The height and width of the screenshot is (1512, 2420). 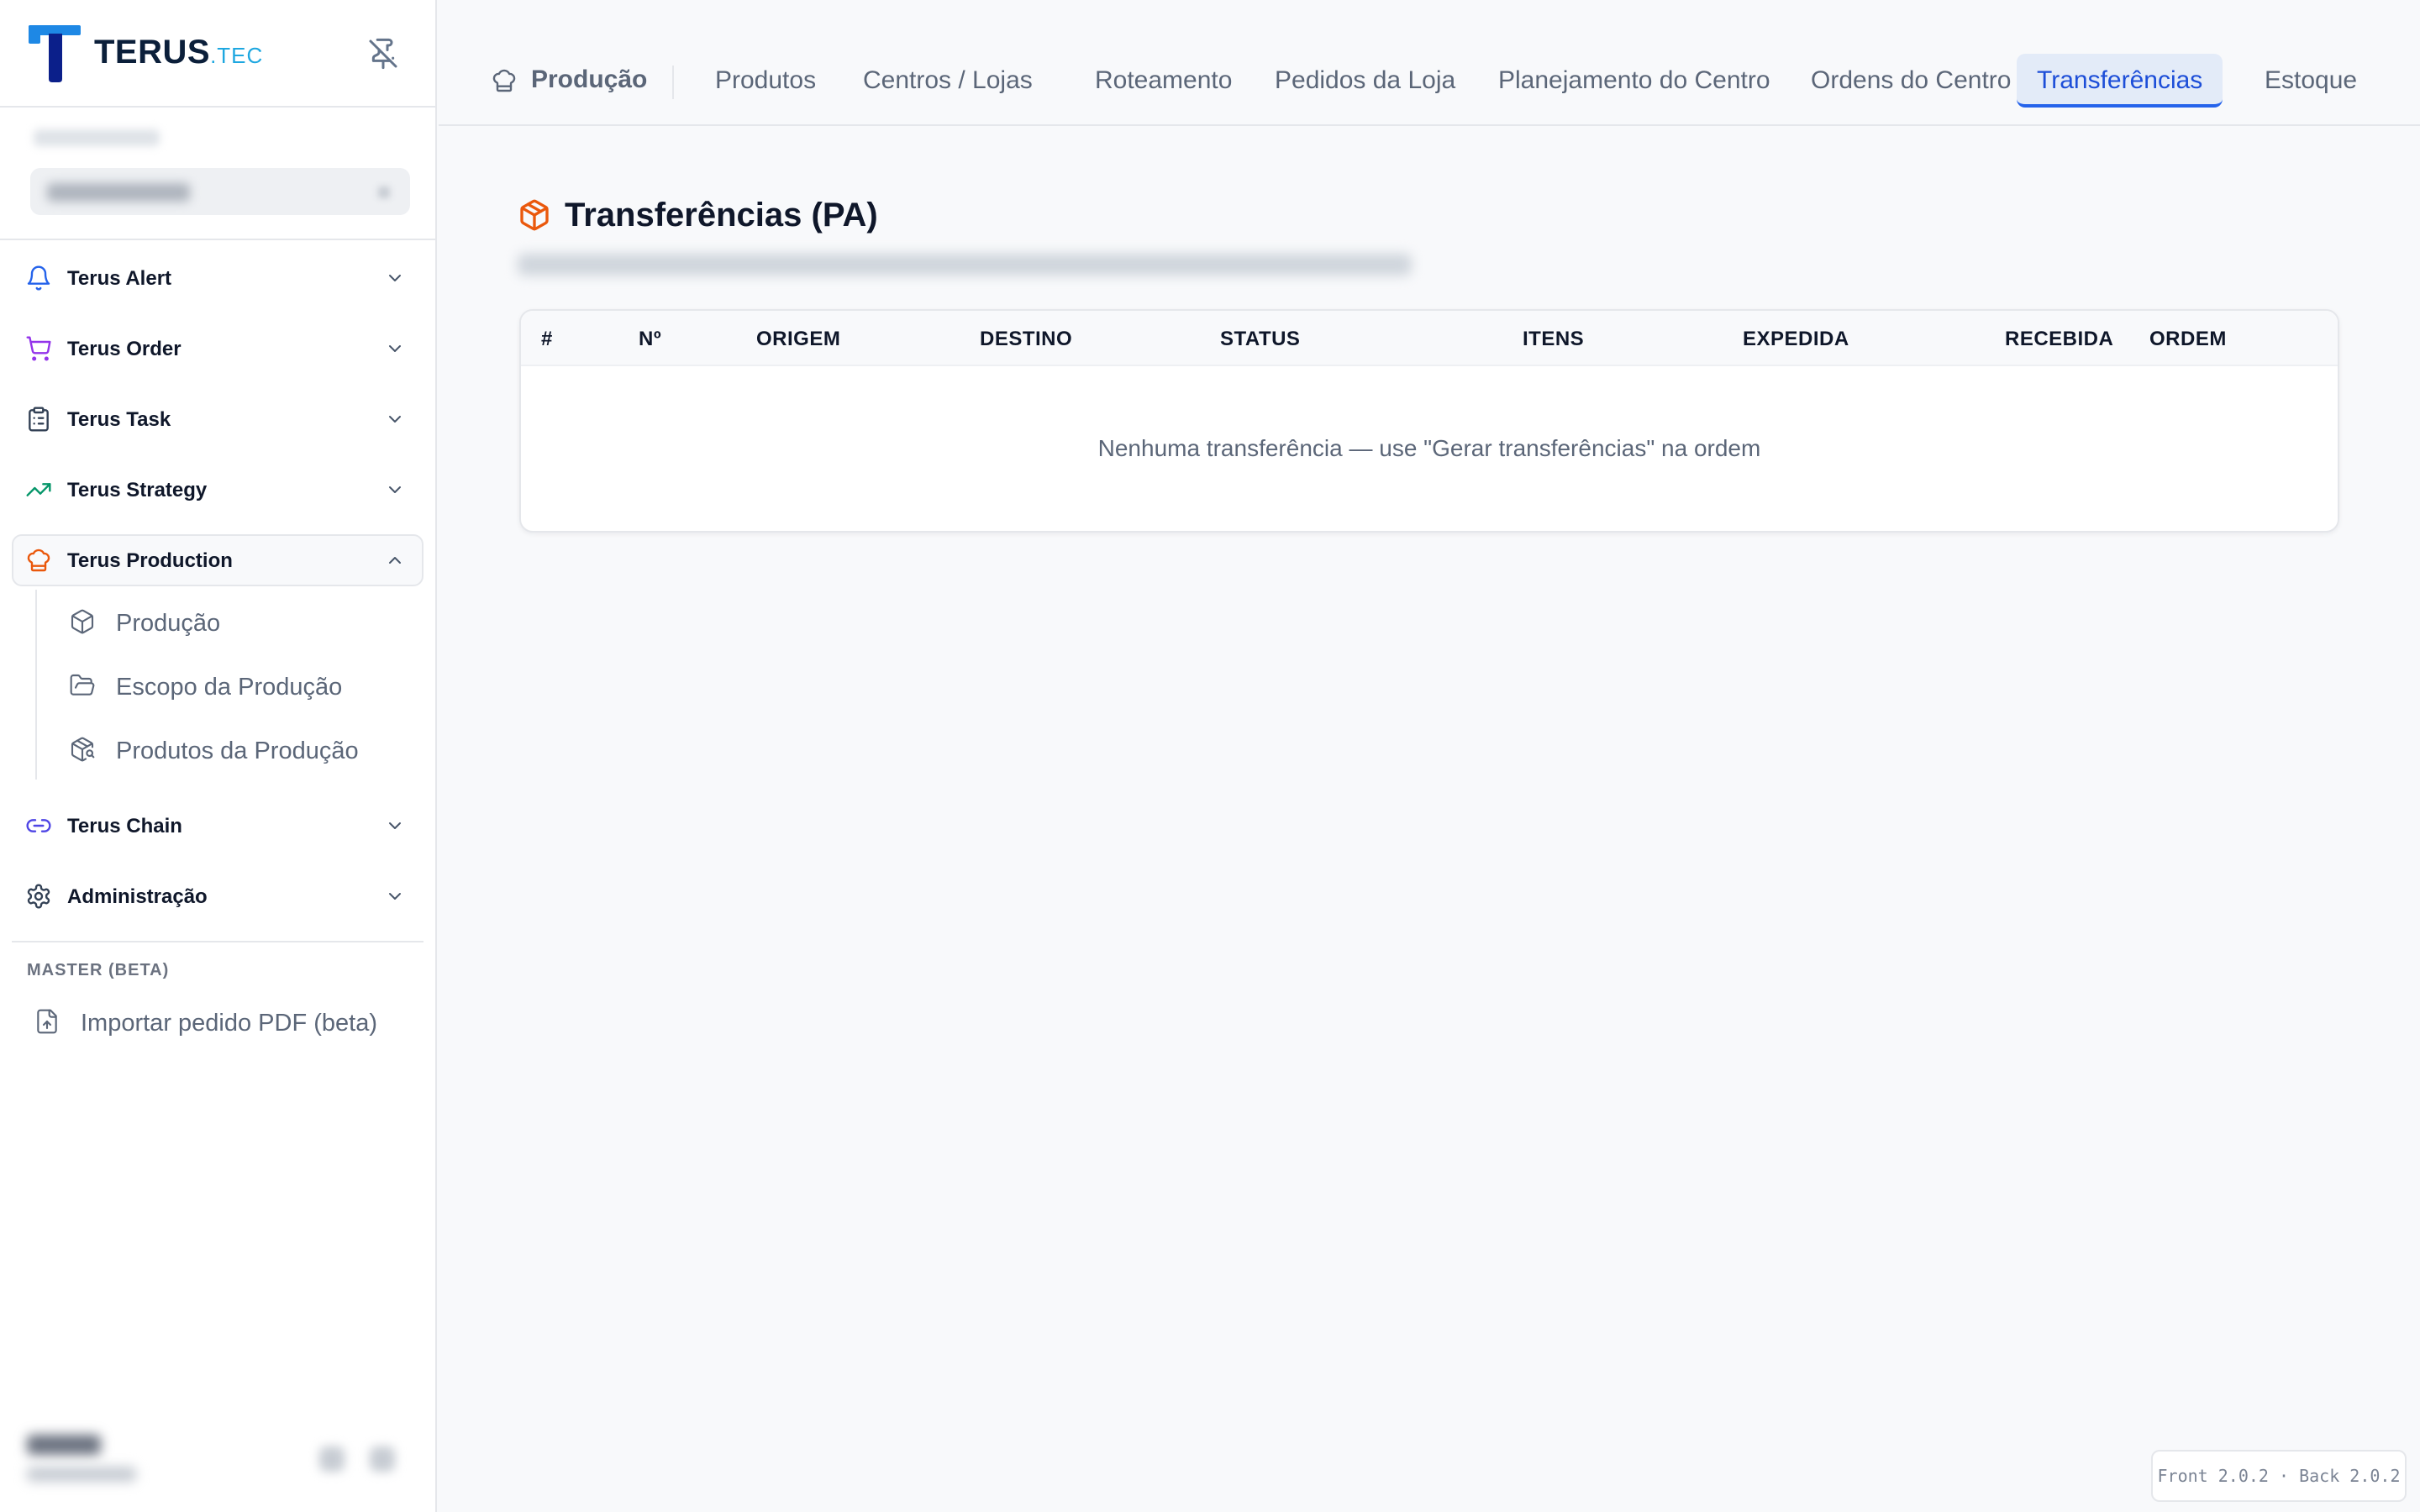 I want to click on chevron-up-icon, so click(x=395, y=560).